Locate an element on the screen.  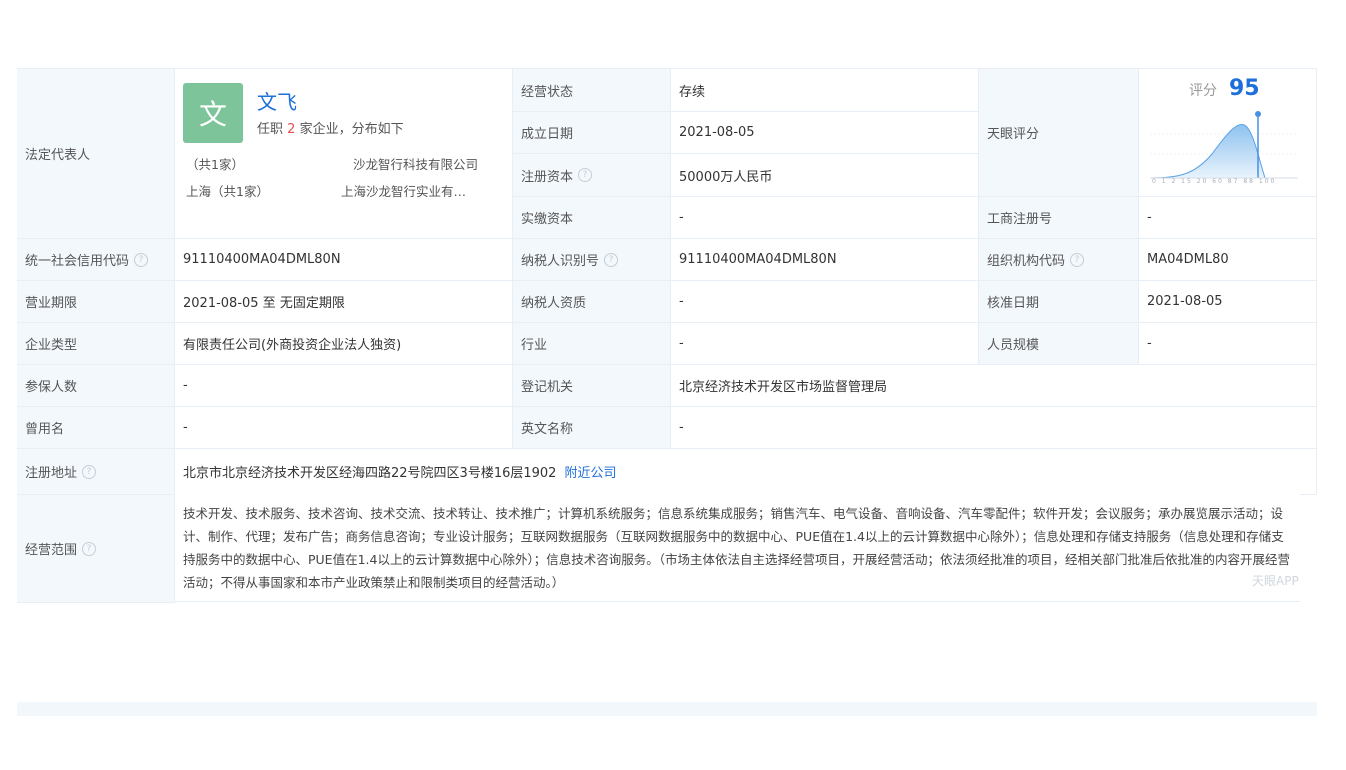
region-row-1: （共1家） is located at coordinates (215, 164).